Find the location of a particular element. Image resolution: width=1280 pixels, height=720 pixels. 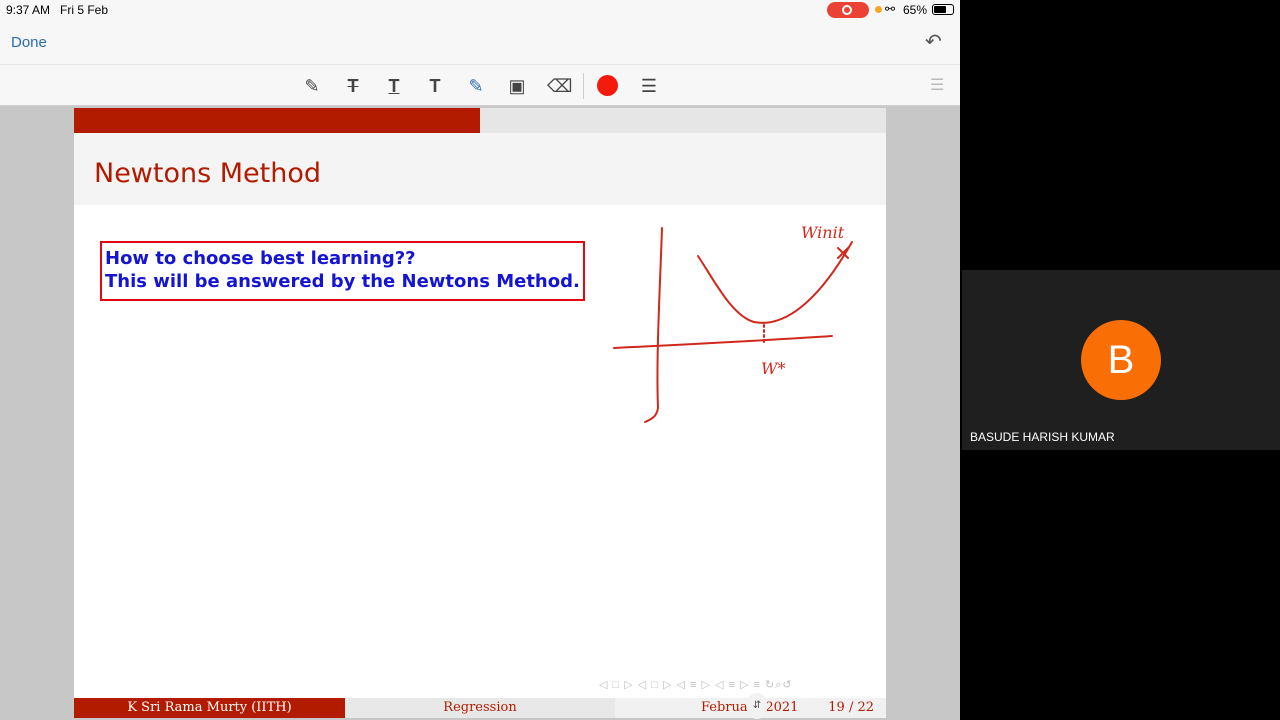

battery-percent: 65% is located at coordinates (915, 10).